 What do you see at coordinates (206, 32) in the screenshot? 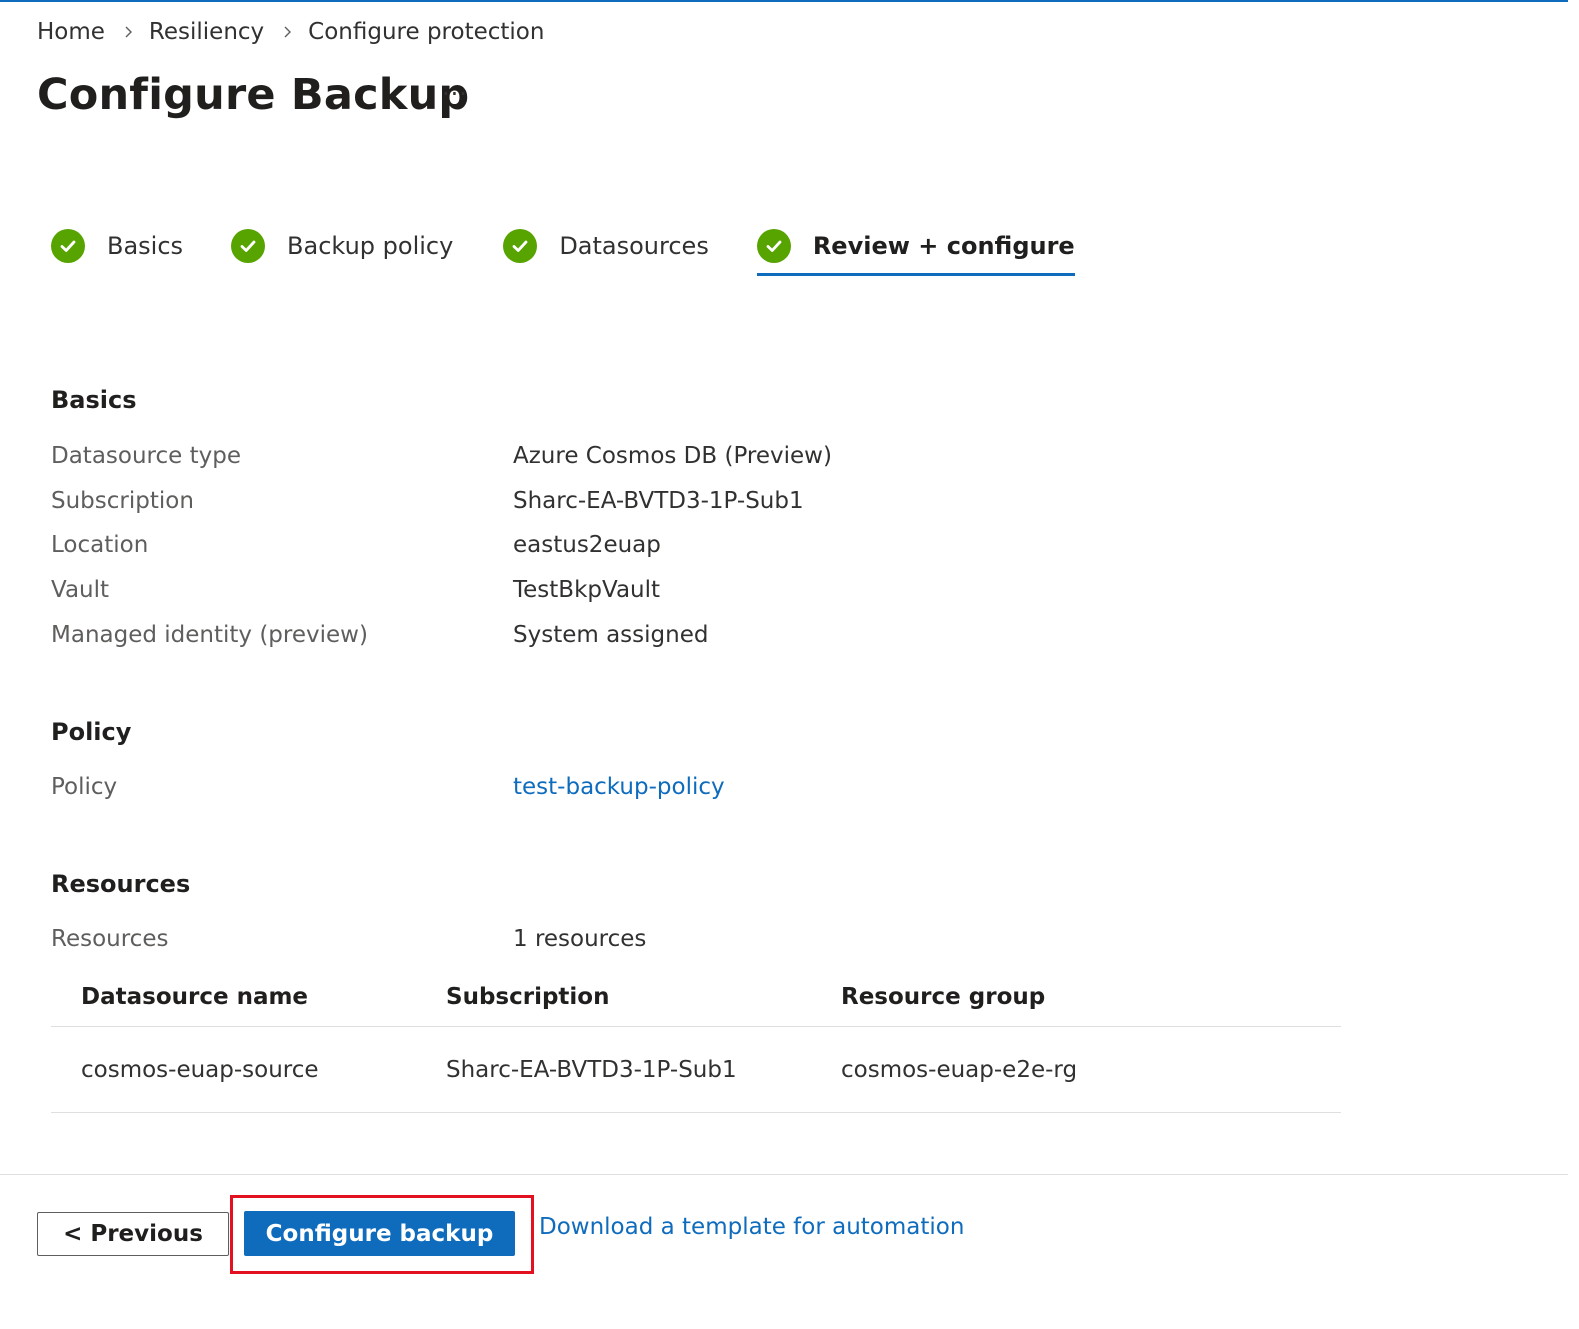
I see `breadcrumb-resiliency: Resiliency` at bounding box center [206, 32].